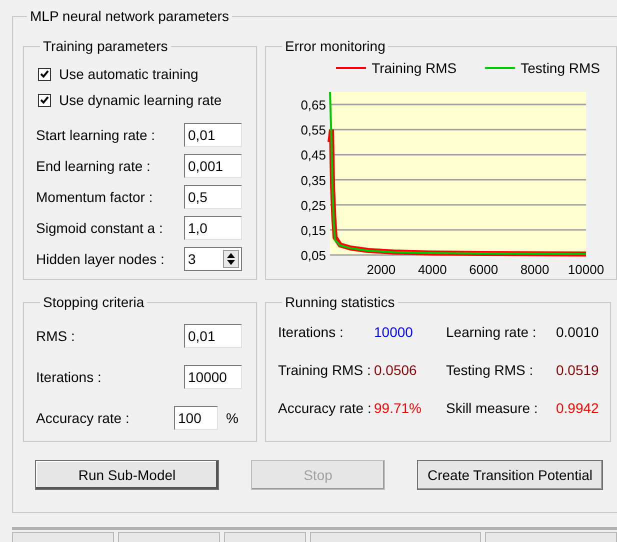  I want to click on field-label: Sigmoid constant a :, so click(99, 228).